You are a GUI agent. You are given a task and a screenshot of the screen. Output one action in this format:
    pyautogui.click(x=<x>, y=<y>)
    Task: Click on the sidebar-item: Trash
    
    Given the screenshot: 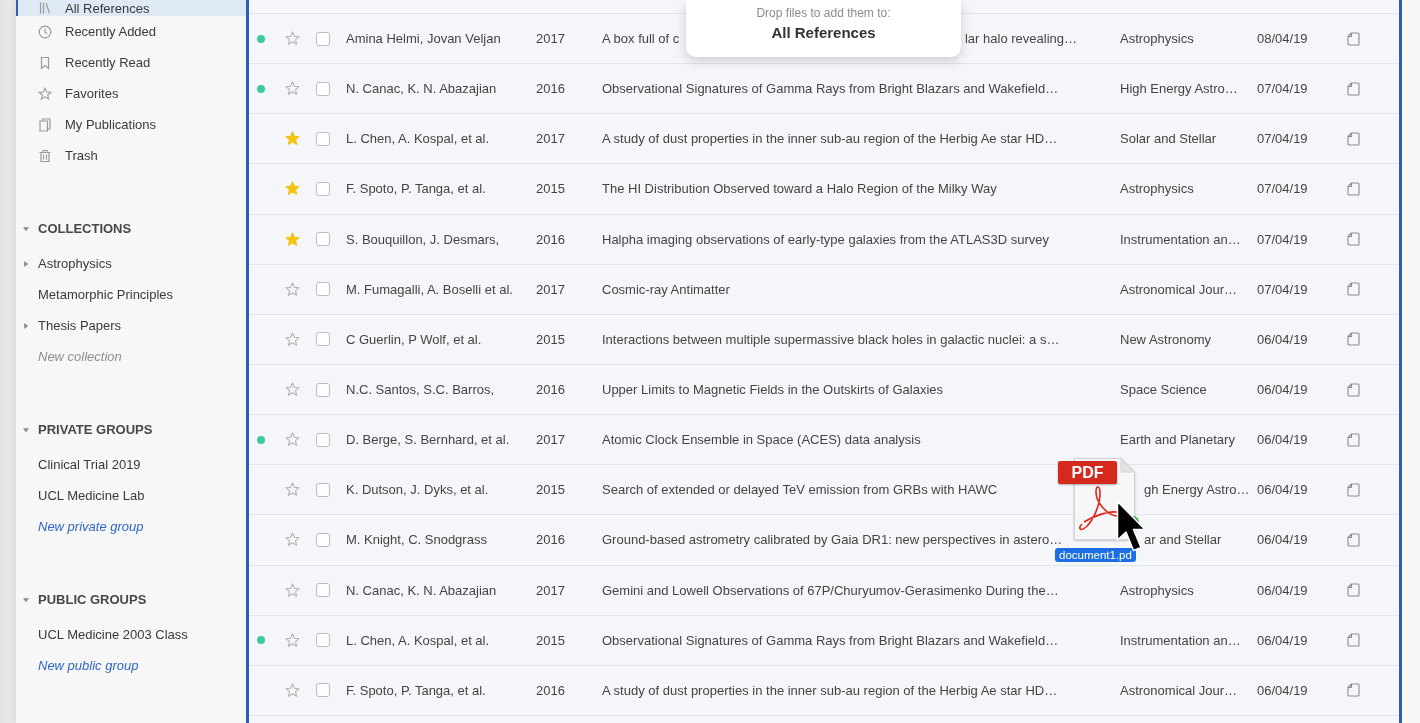 What is the action you would take?
    pyautogui.click(x=131, y=155)
    